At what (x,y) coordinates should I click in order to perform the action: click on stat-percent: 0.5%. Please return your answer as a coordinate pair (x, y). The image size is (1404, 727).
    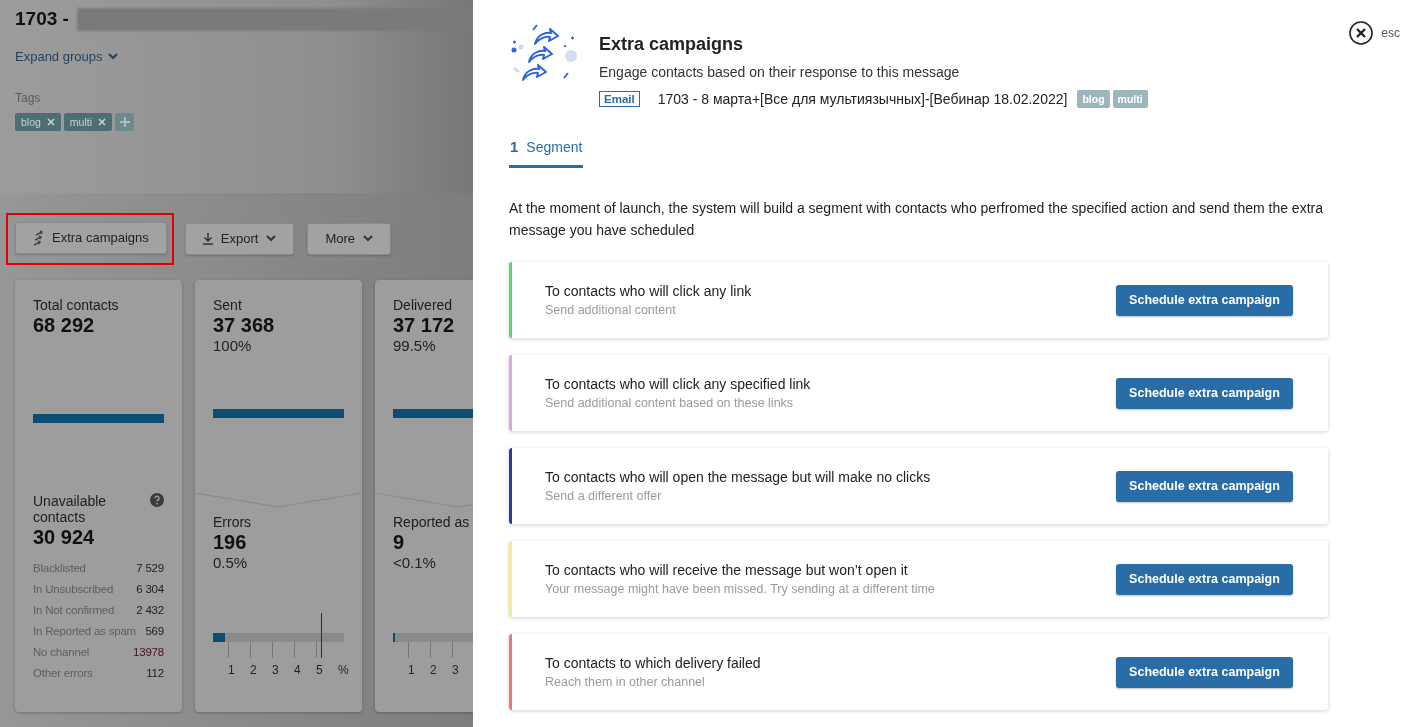
    Looking at the image, I should click on (231, 562).